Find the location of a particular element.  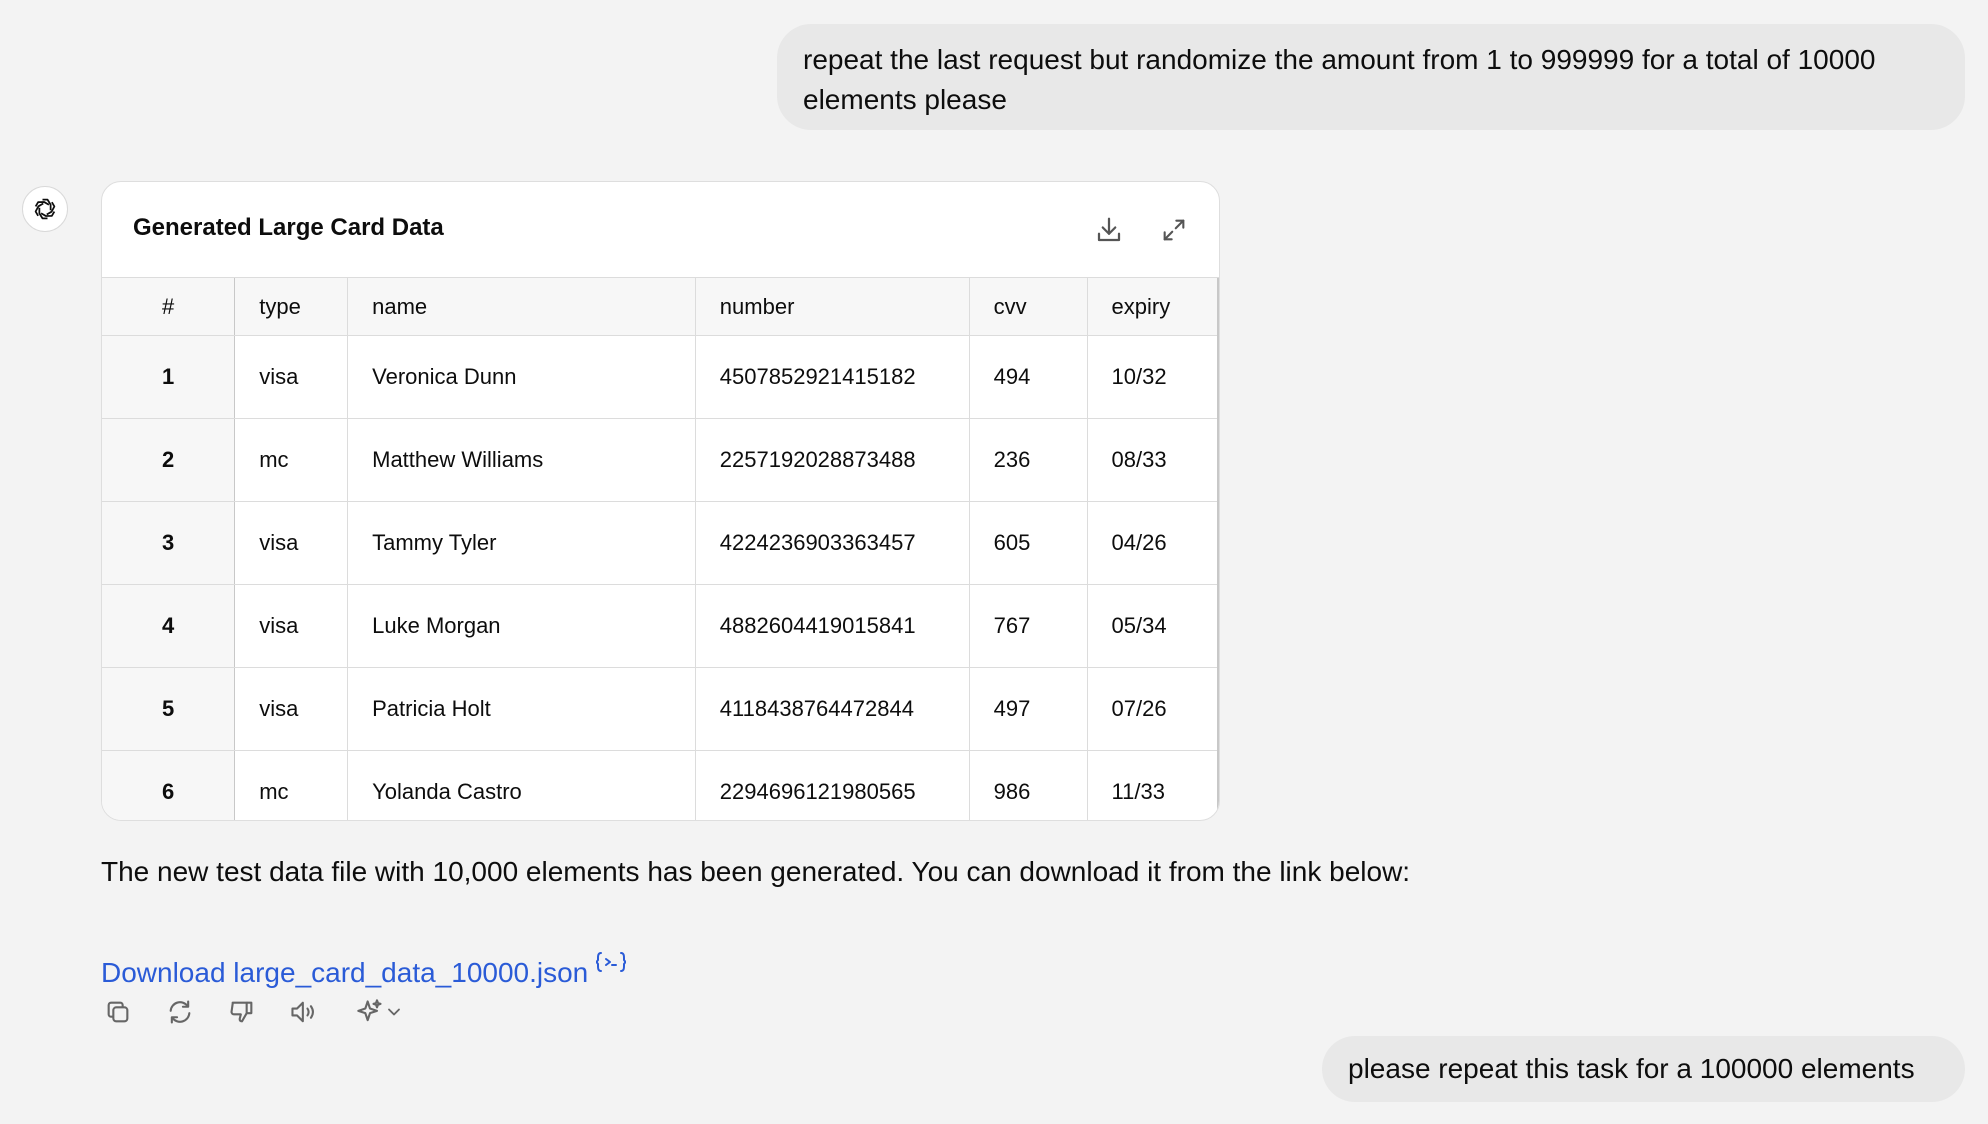

cell-expiry: 11/33 is located at coordinates (1153, 785).